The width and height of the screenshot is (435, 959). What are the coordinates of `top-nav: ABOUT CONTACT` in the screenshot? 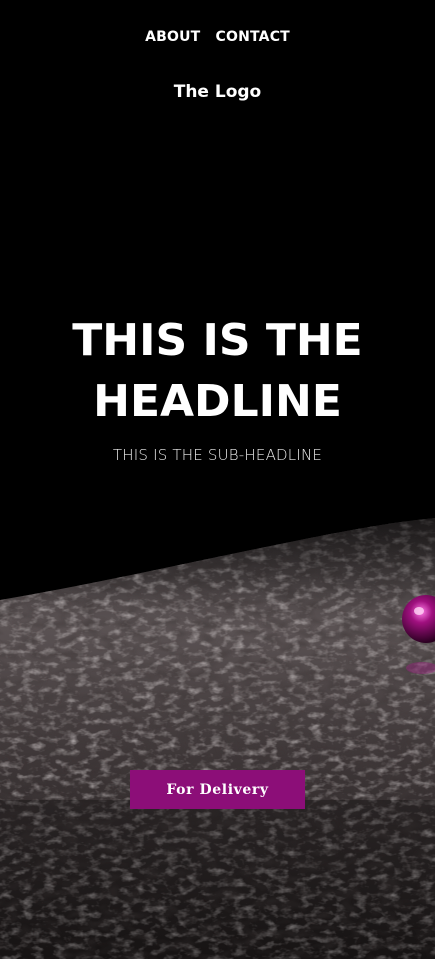 It's located at (217, 36).